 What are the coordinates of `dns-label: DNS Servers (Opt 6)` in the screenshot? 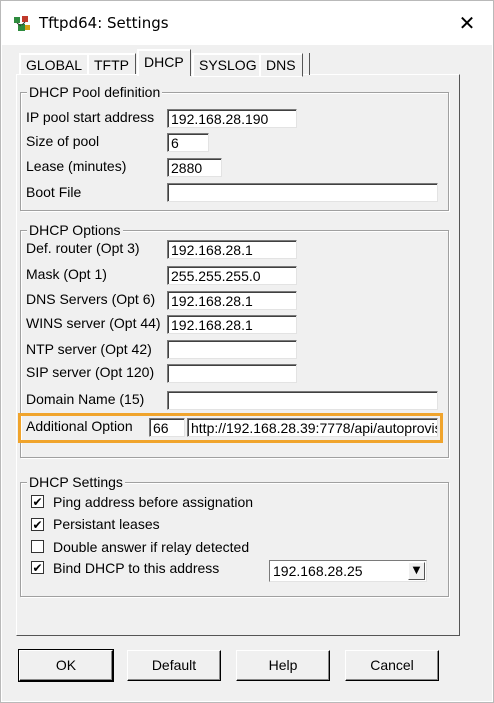 It's located at (91, 299).